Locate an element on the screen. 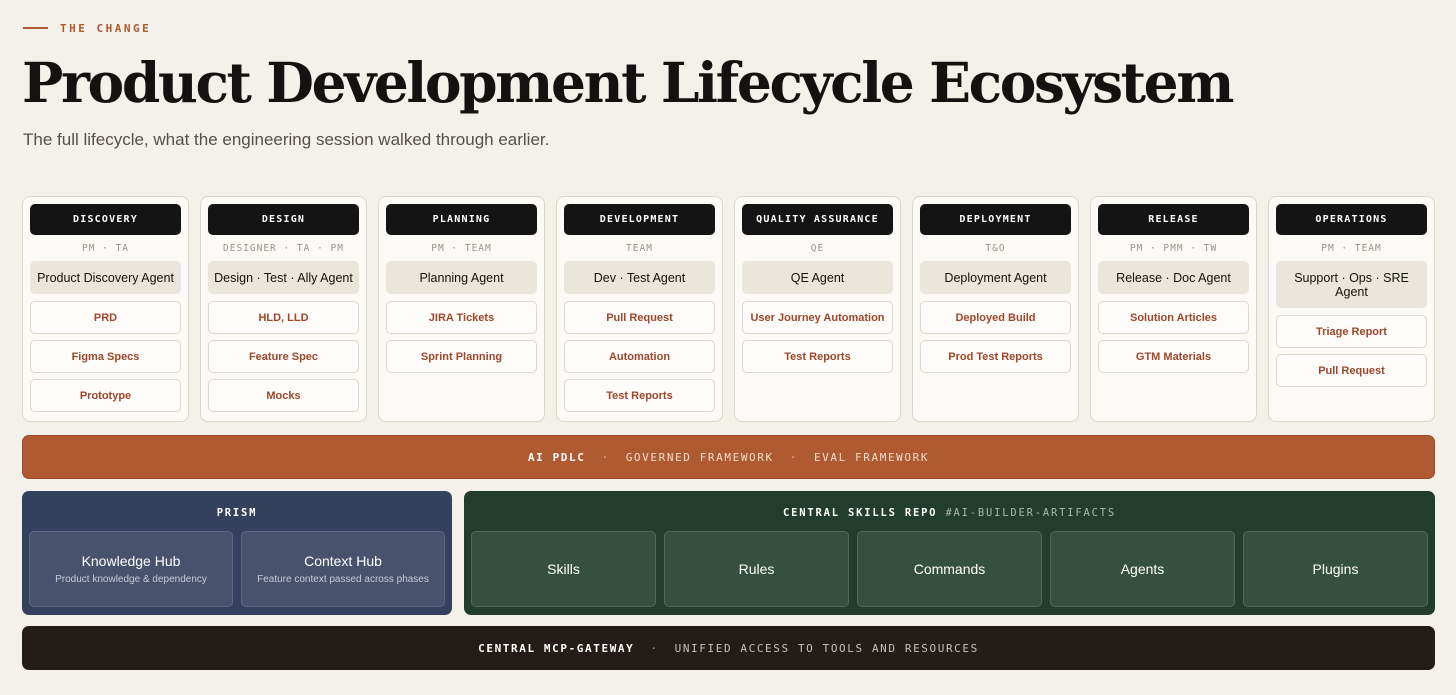 This screenshot has width=1456, height=695. phase-header: DISCOVERY is located at coordinates (105, 219).